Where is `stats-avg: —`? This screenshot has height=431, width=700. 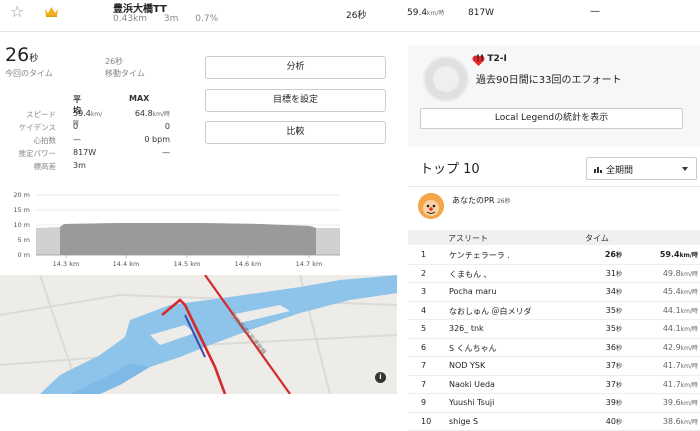
stats-avg: — is located at coordinates (77, 139).